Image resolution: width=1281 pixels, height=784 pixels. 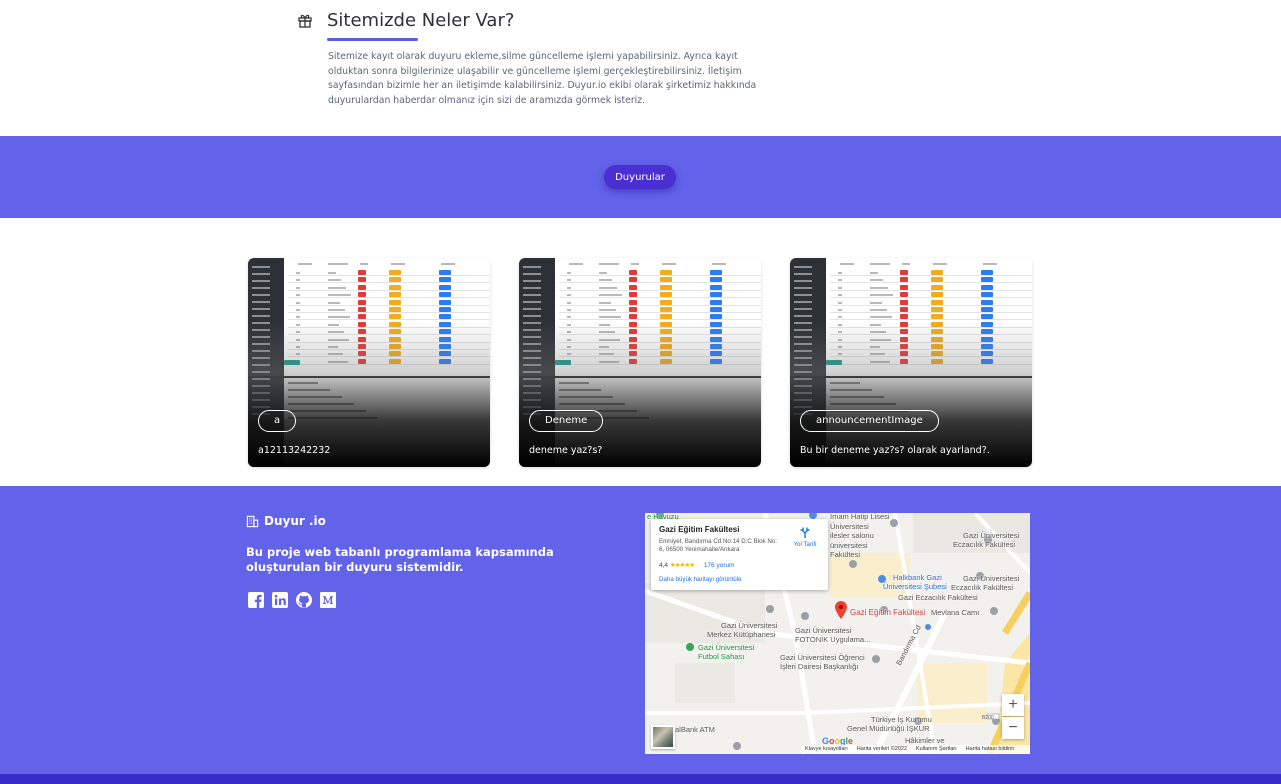 I want to click on brand-name: Duyur .io, so click(x=295, y=521).